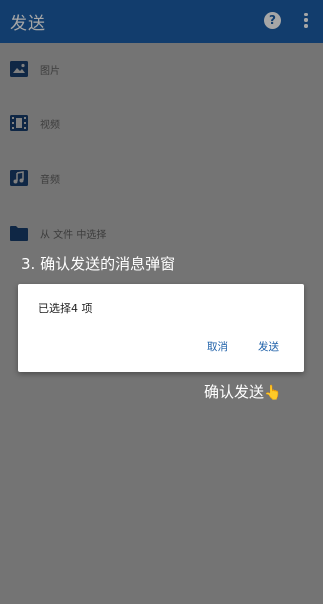 The height and width of the screenshot is (604, 323). I want to click on send-button: 发送, so click(268, 346).